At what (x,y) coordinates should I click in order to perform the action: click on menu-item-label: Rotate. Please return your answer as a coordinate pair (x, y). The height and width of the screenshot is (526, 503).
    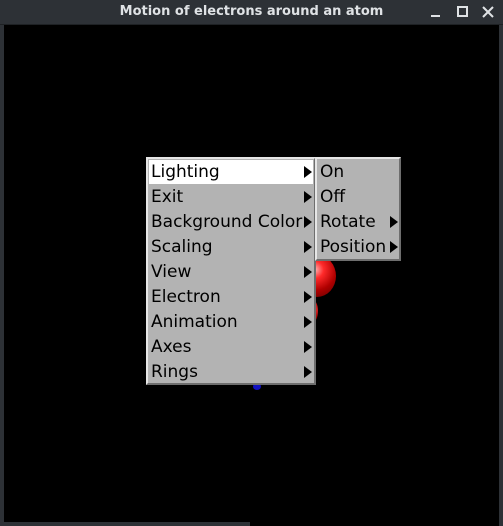
    Looking at the image, I should click on (348, 222).